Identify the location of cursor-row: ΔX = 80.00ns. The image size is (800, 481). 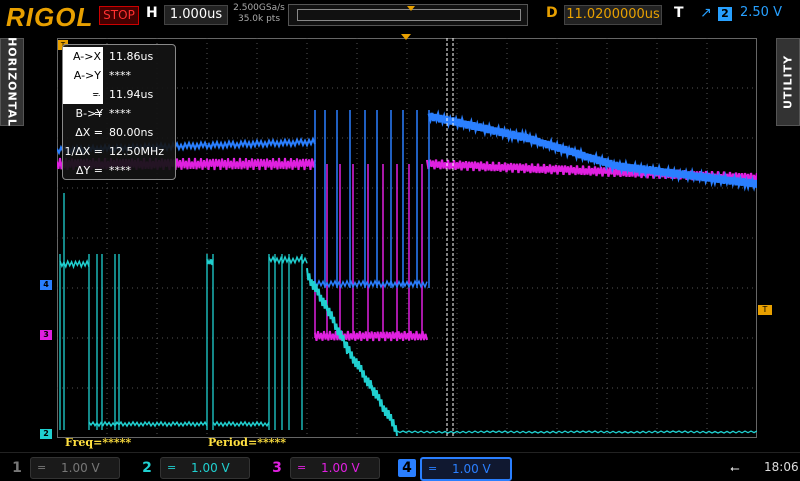
(119, 132).